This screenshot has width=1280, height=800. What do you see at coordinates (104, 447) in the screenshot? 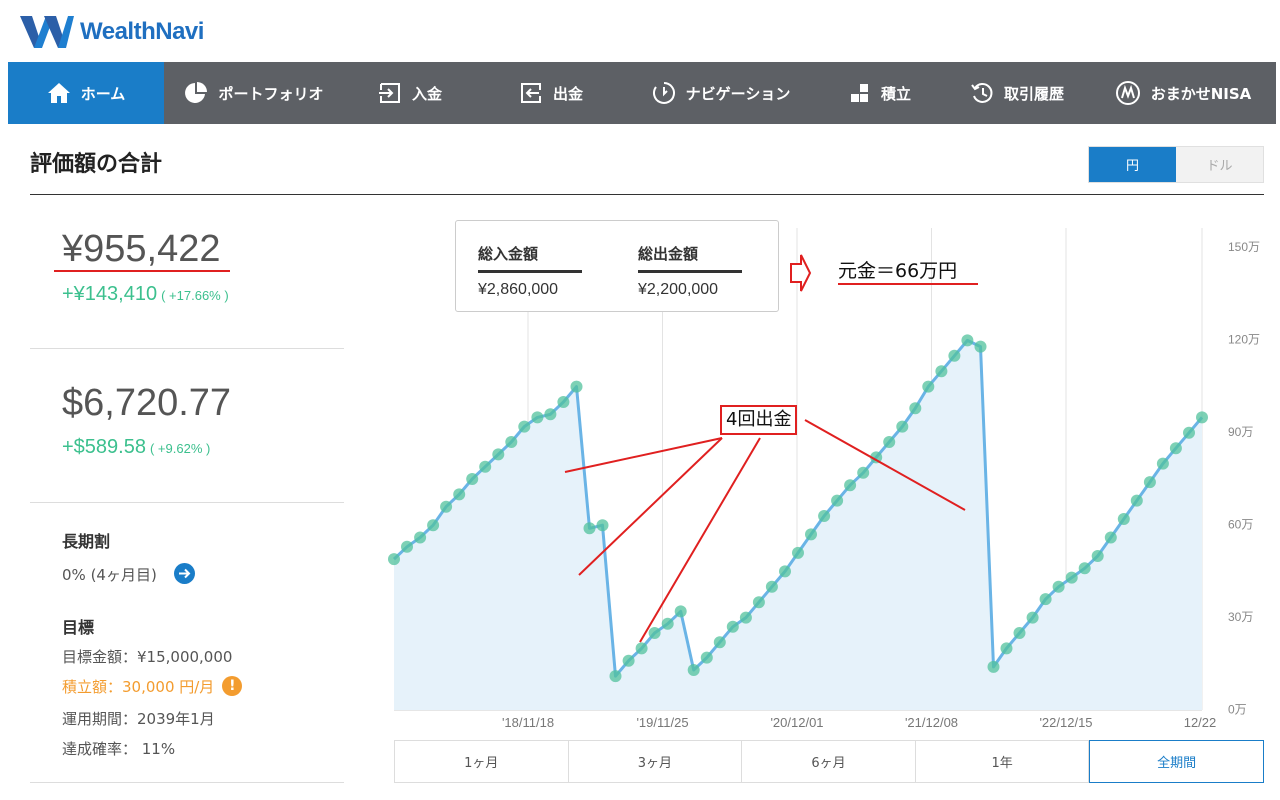
I see `usd-gain-amount: +$589.58` at bounding box center [104, 447].